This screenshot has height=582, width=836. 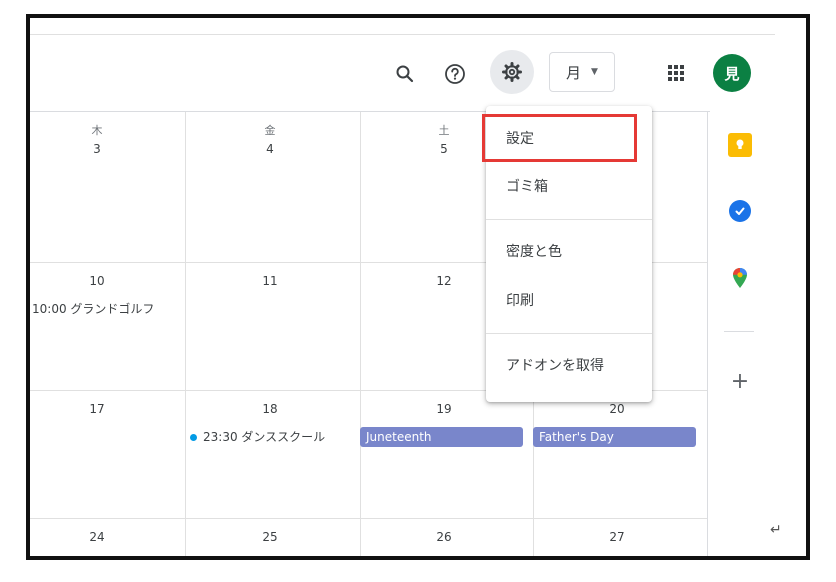 I want to click on tasks-check-icon, so click(x=740, y=211).